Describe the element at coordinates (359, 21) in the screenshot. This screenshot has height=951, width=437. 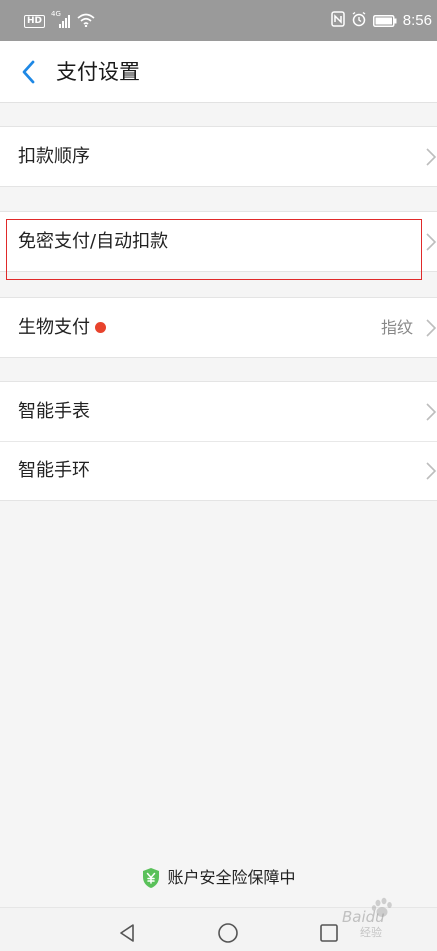
I see `alarm-icon` at that location.